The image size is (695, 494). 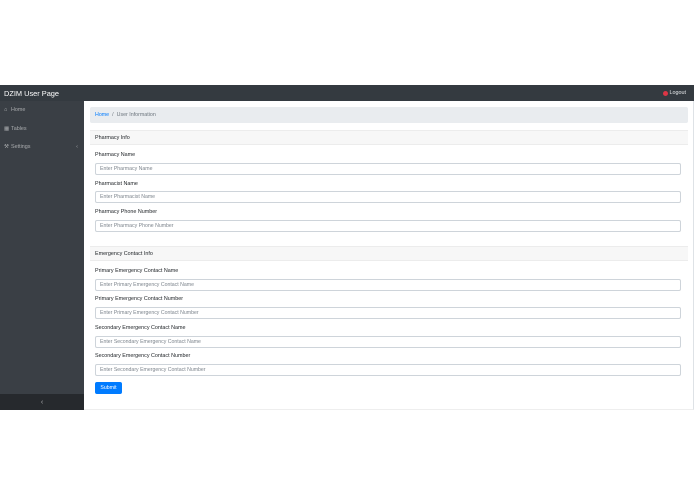 I want to click on breadcrumb-home-link: Home, so click(x=102, y=115).